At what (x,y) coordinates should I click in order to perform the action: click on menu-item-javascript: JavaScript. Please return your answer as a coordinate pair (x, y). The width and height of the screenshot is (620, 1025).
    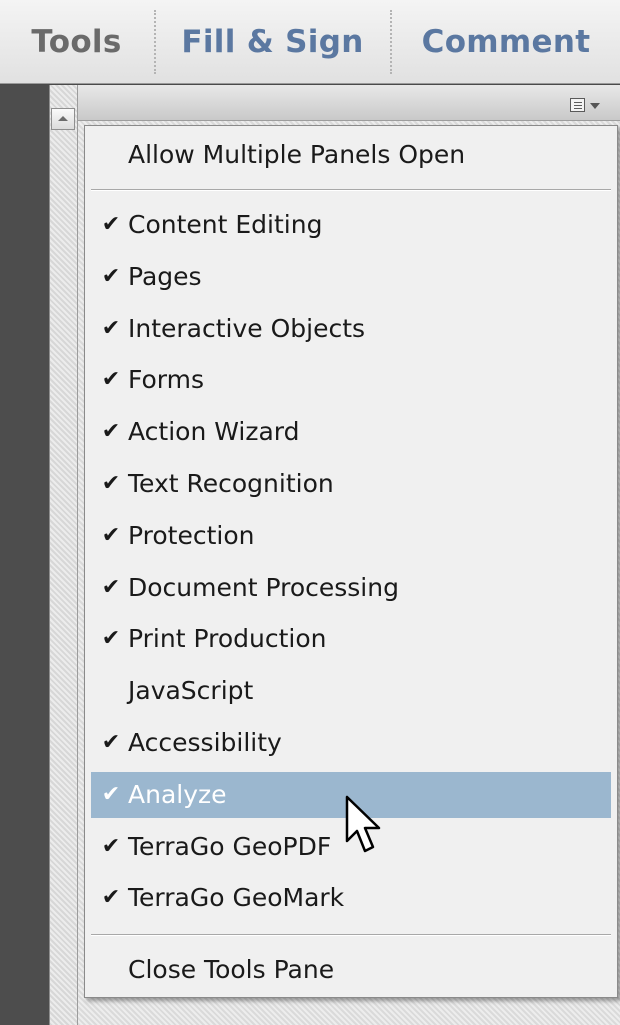
    Looking at the image, I should click on (351, 691).